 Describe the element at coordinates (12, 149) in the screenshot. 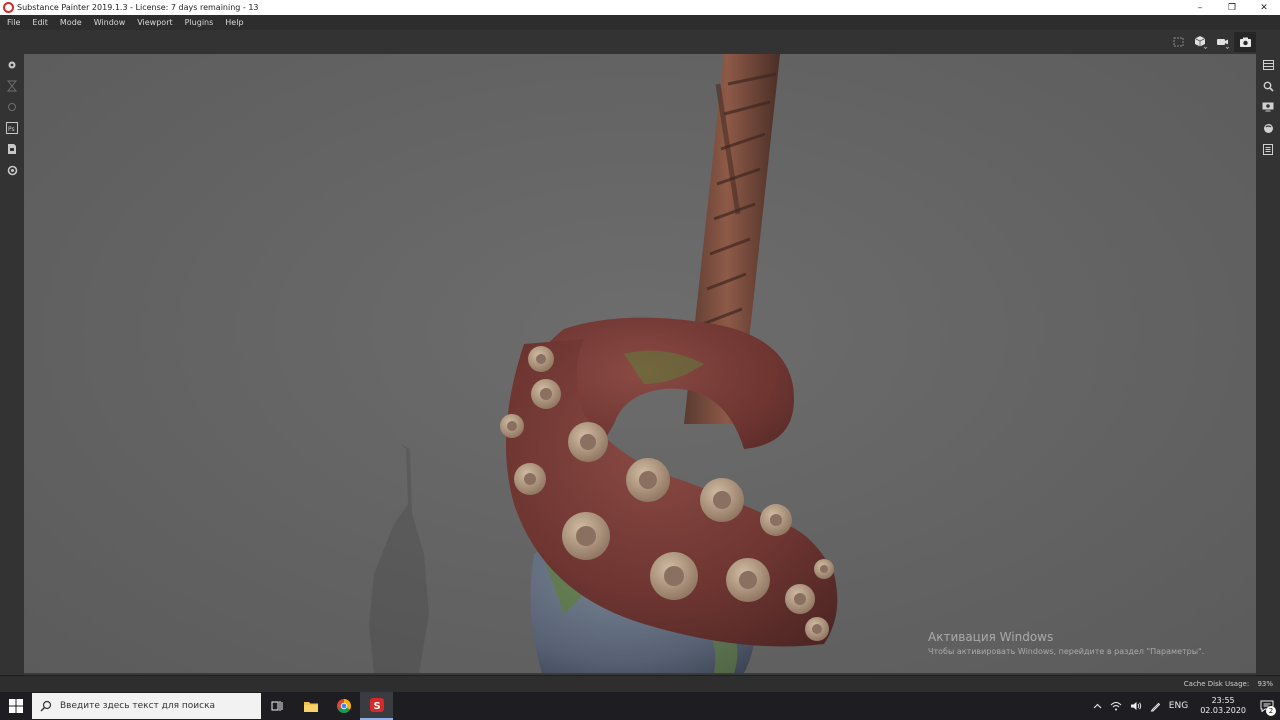

I see `export-textures-icon` at that location.